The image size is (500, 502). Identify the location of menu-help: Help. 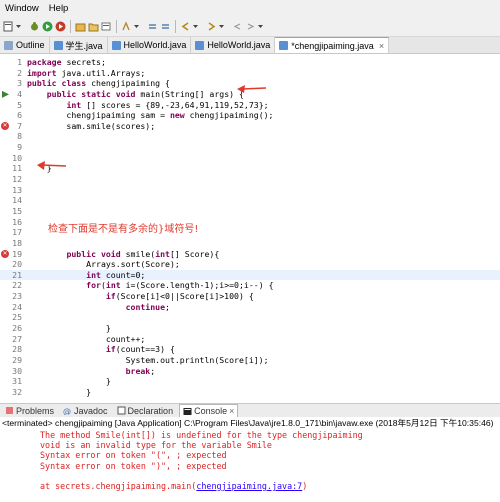
(59, 8).